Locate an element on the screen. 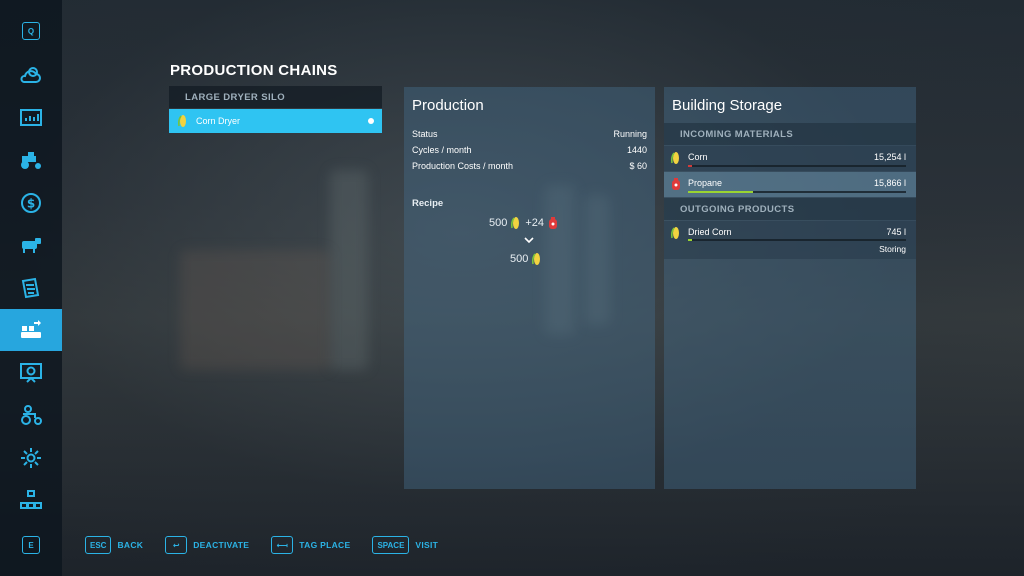 Image resolution: width=1024 pixels, height=576 pixels. statistics-icon is located at coordinates (31, 117).